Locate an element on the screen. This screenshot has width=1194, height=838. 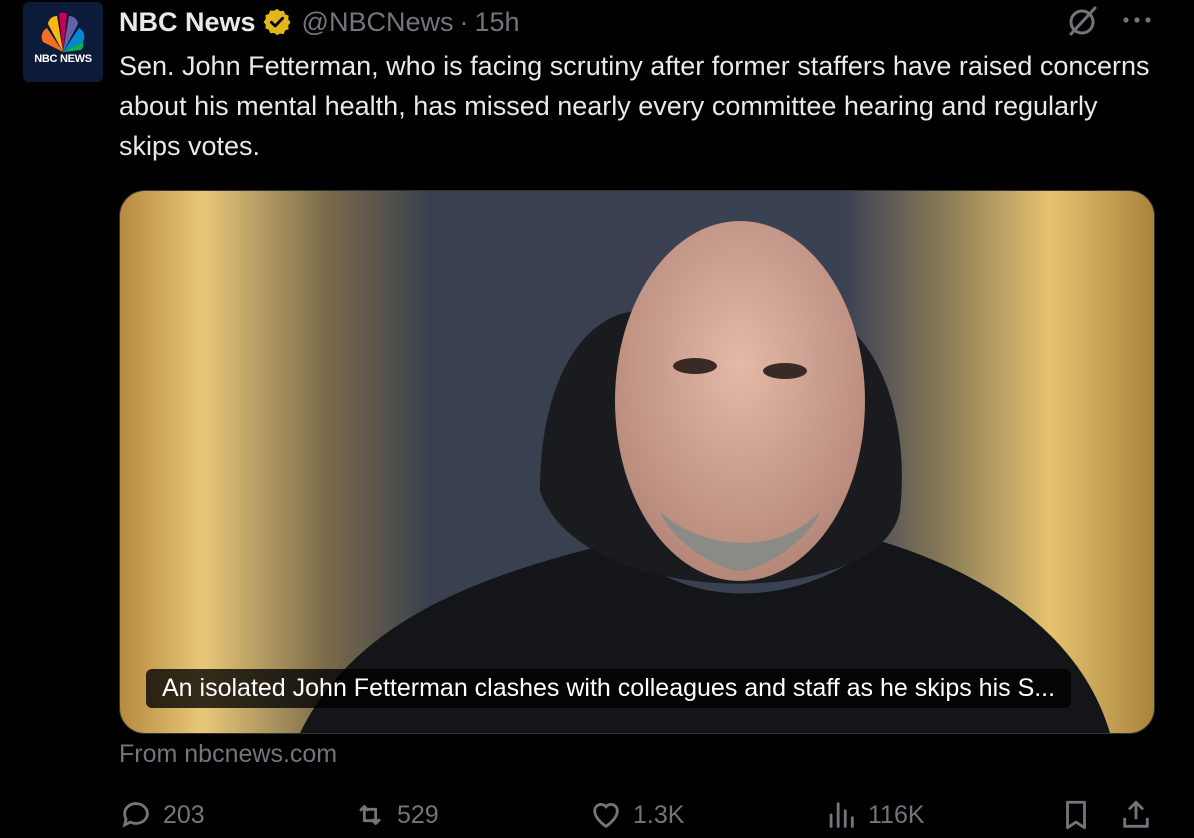
repost-icon is located at coordinates (370, 815).